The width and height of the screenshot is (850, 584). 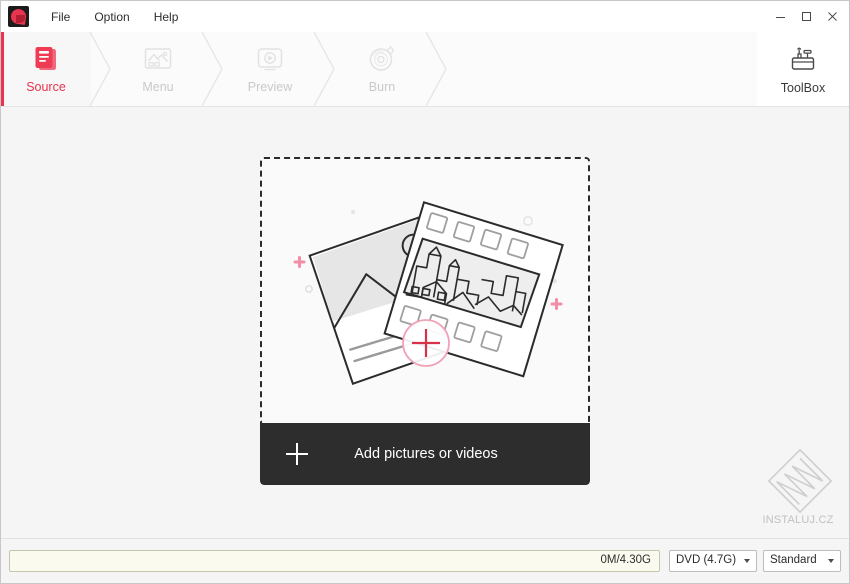 I want to click on disc-burn-icon, so click(x=382, y=59).